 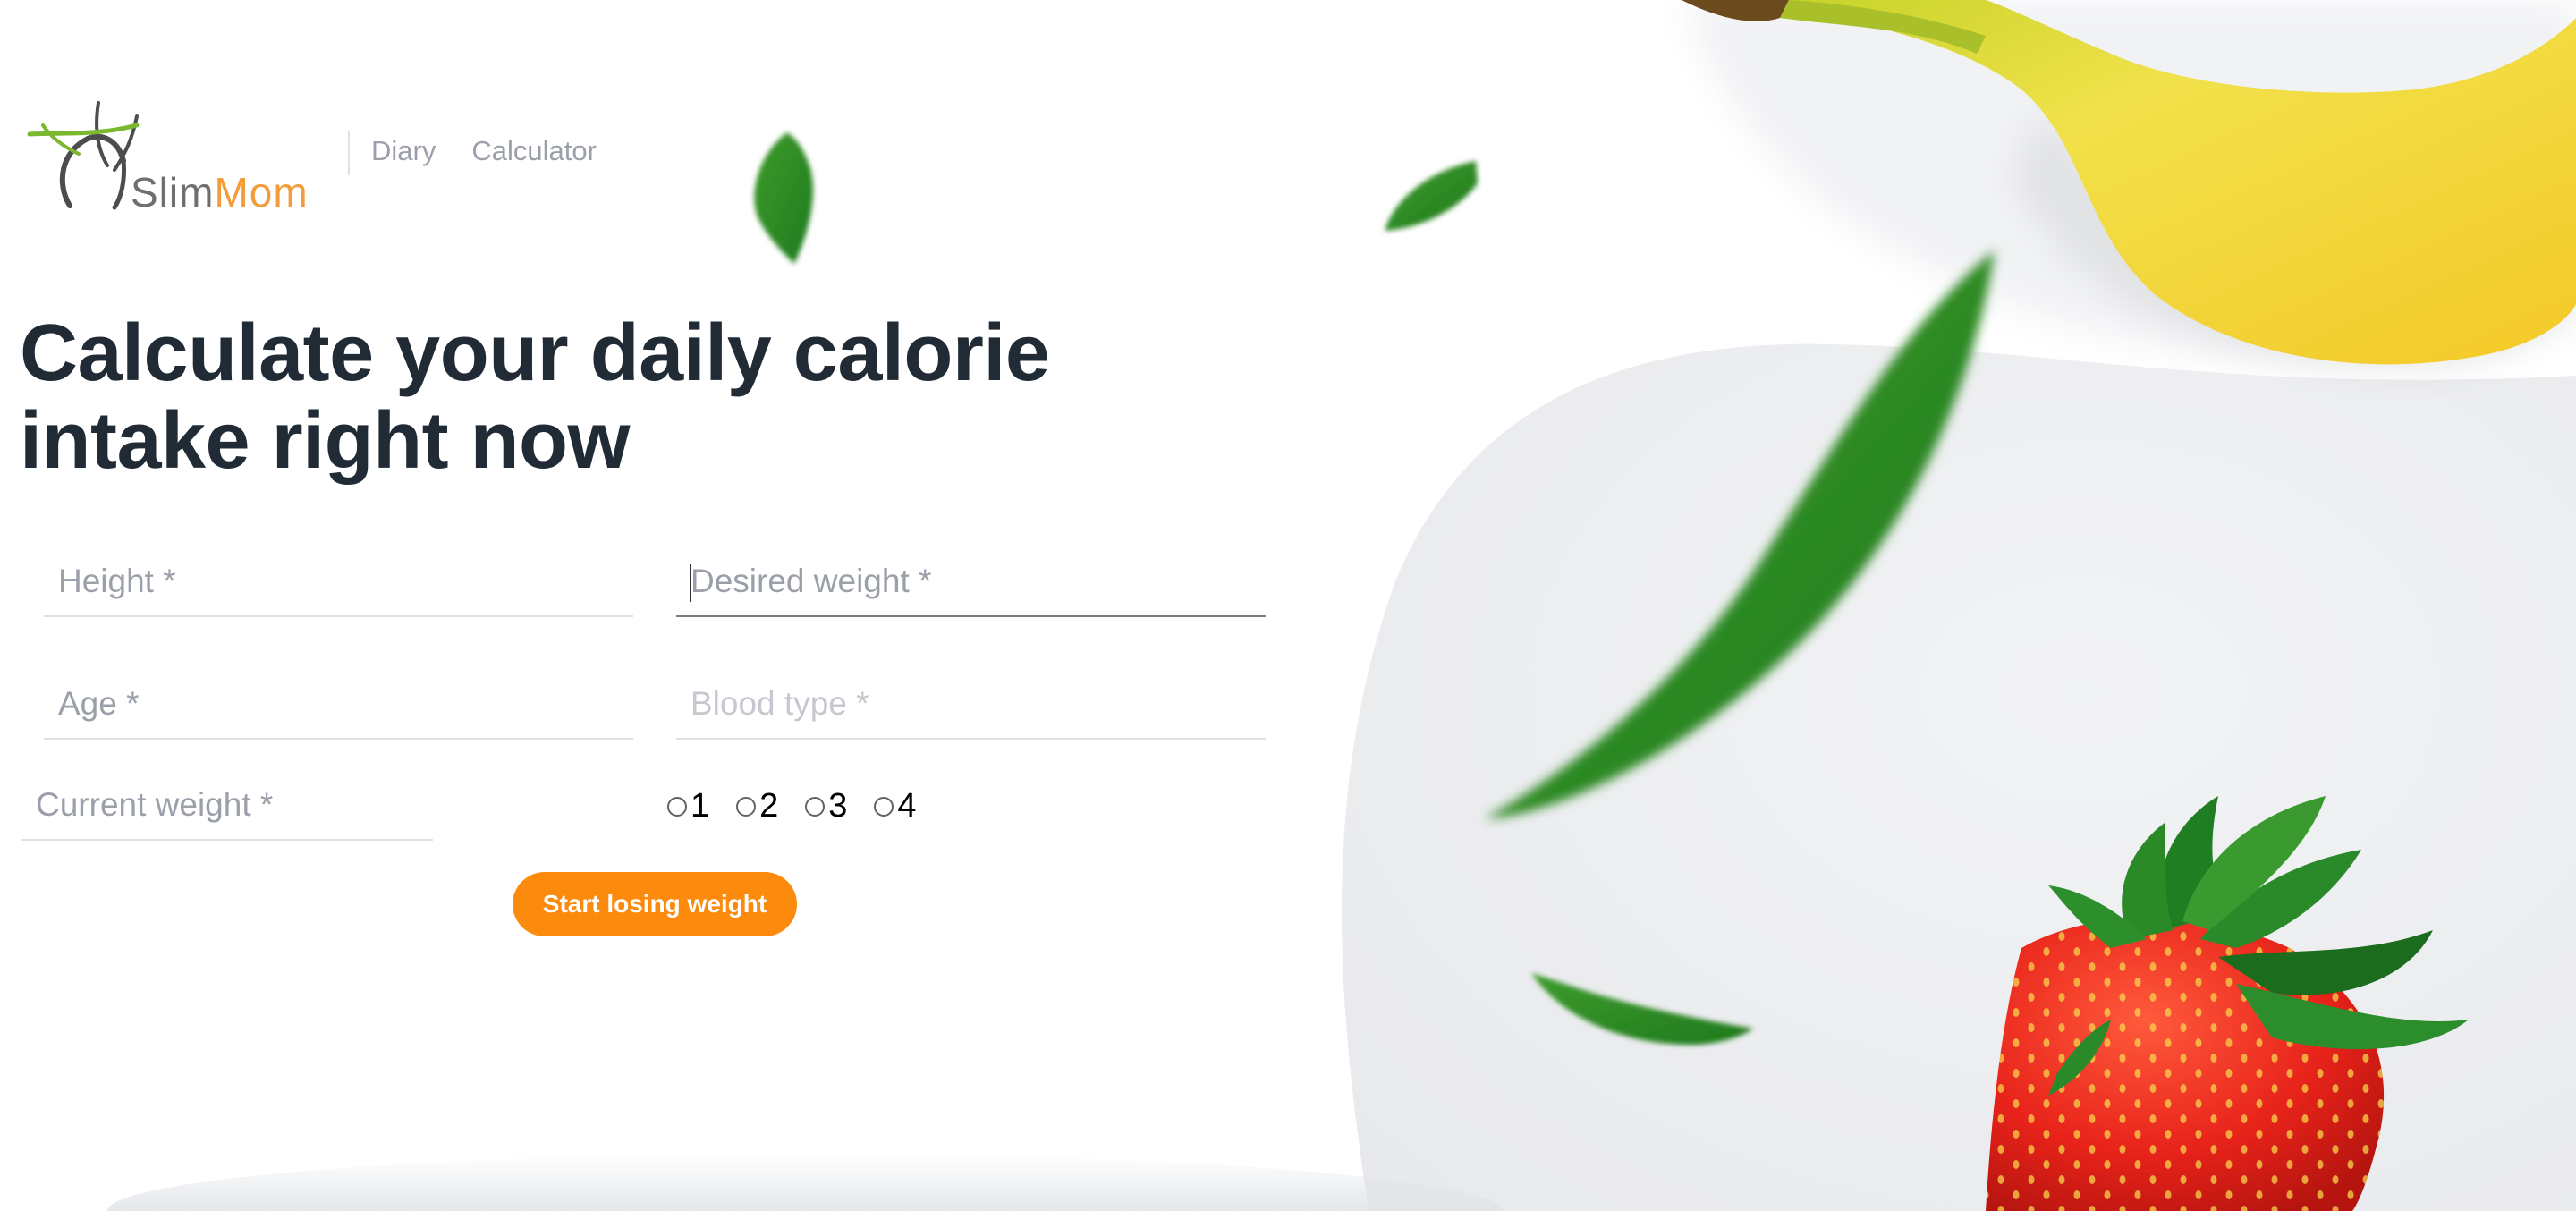 I want to click on age-input, so click(x=338, y=704).